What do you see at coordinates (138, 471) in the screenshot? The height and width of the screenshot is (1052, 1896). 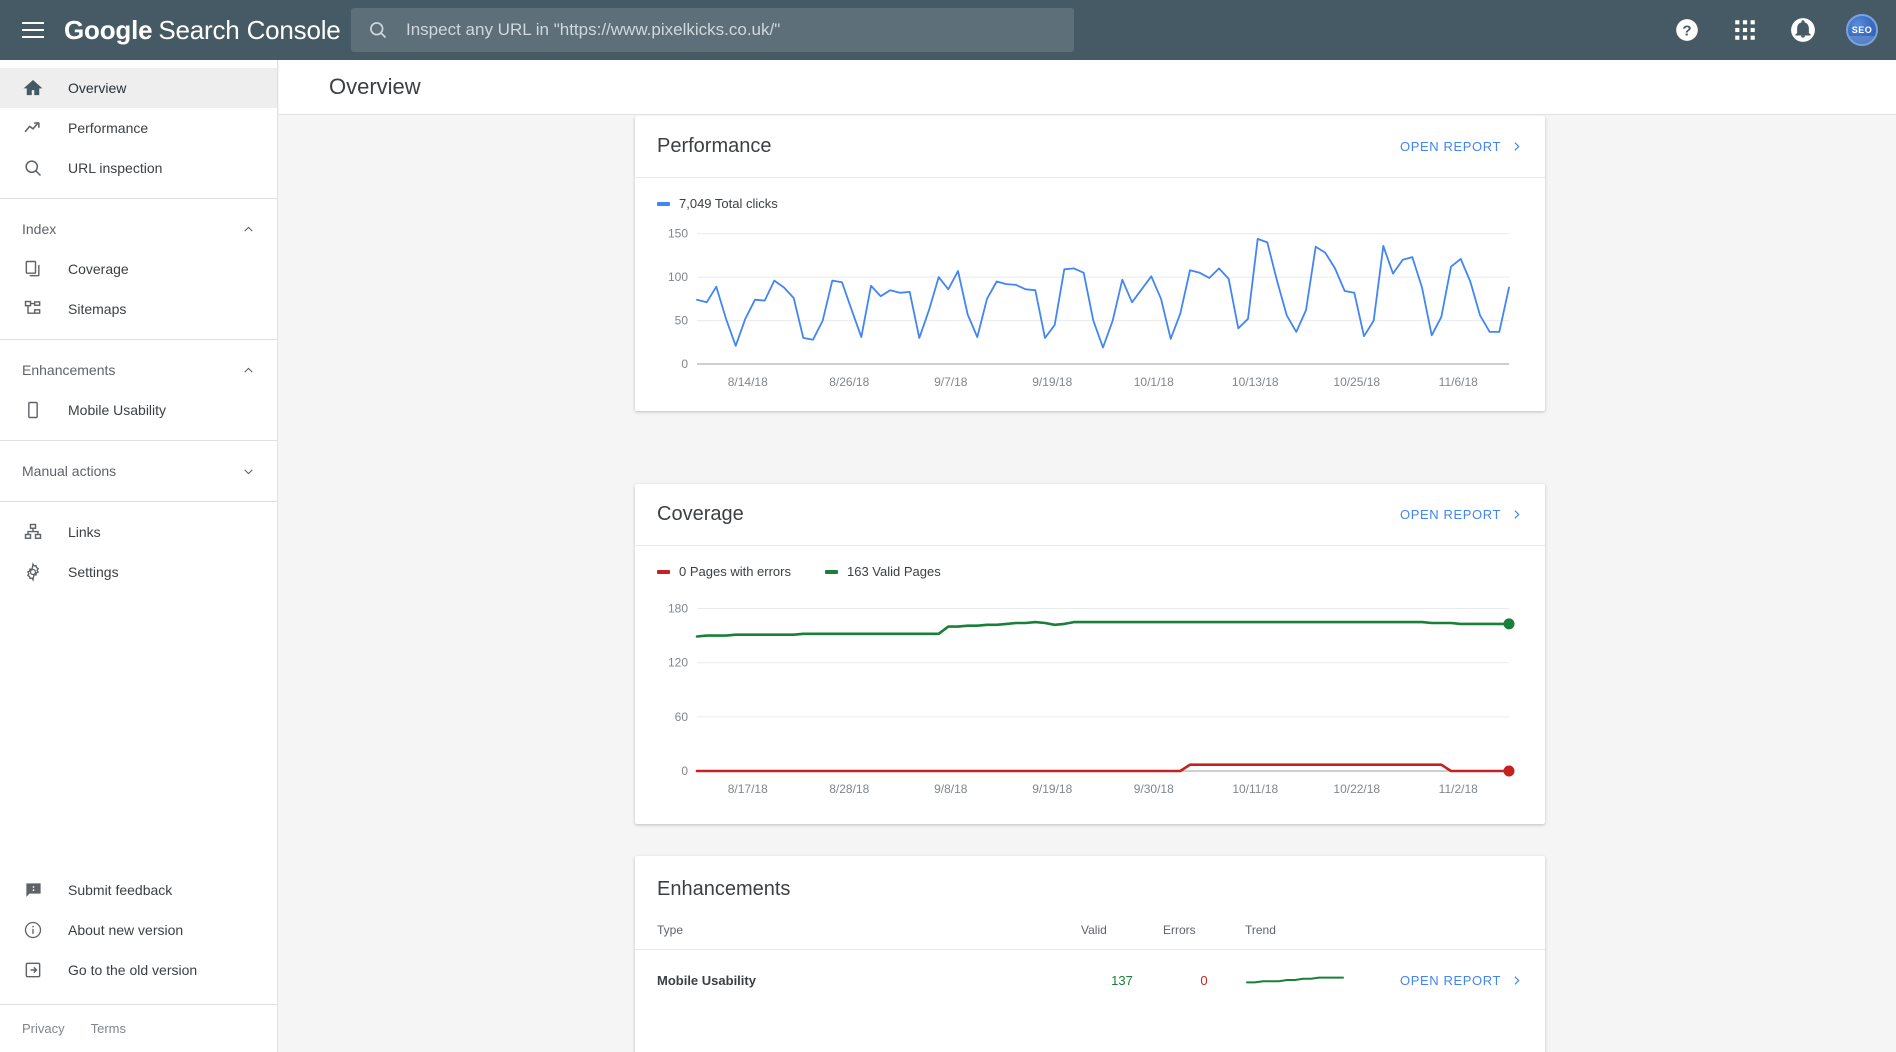 I see `sidebar-group-manual-actions: Manual actions` at bounding box center [138, 471].